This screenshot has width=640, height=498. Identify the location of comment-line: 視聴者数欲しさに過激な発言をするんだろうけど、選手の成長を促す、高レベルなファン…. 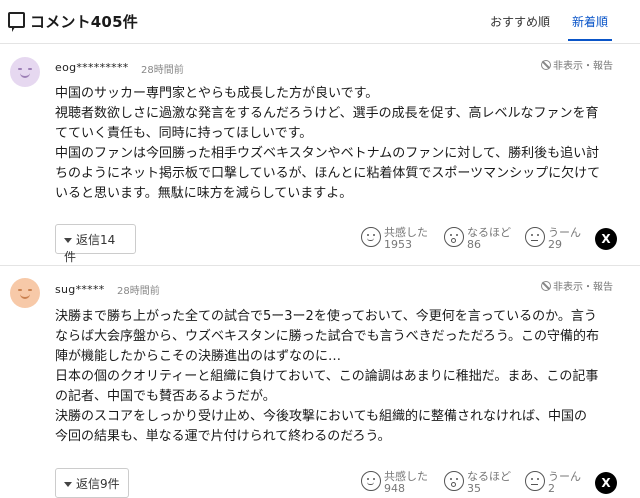
(327, 113).